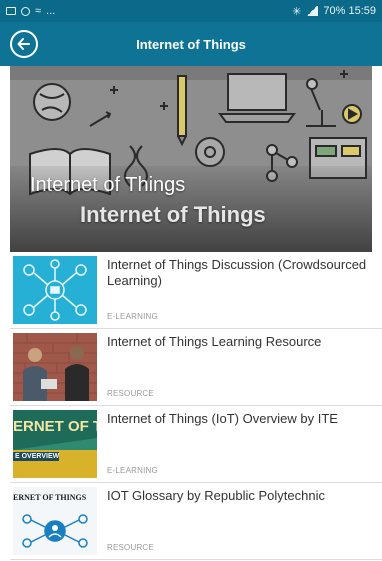  What do you see at coordinates (55, 426) in the screenshot?
I see `thumbnail-caption: ERNET OF T` at bounding box center [55, 426].